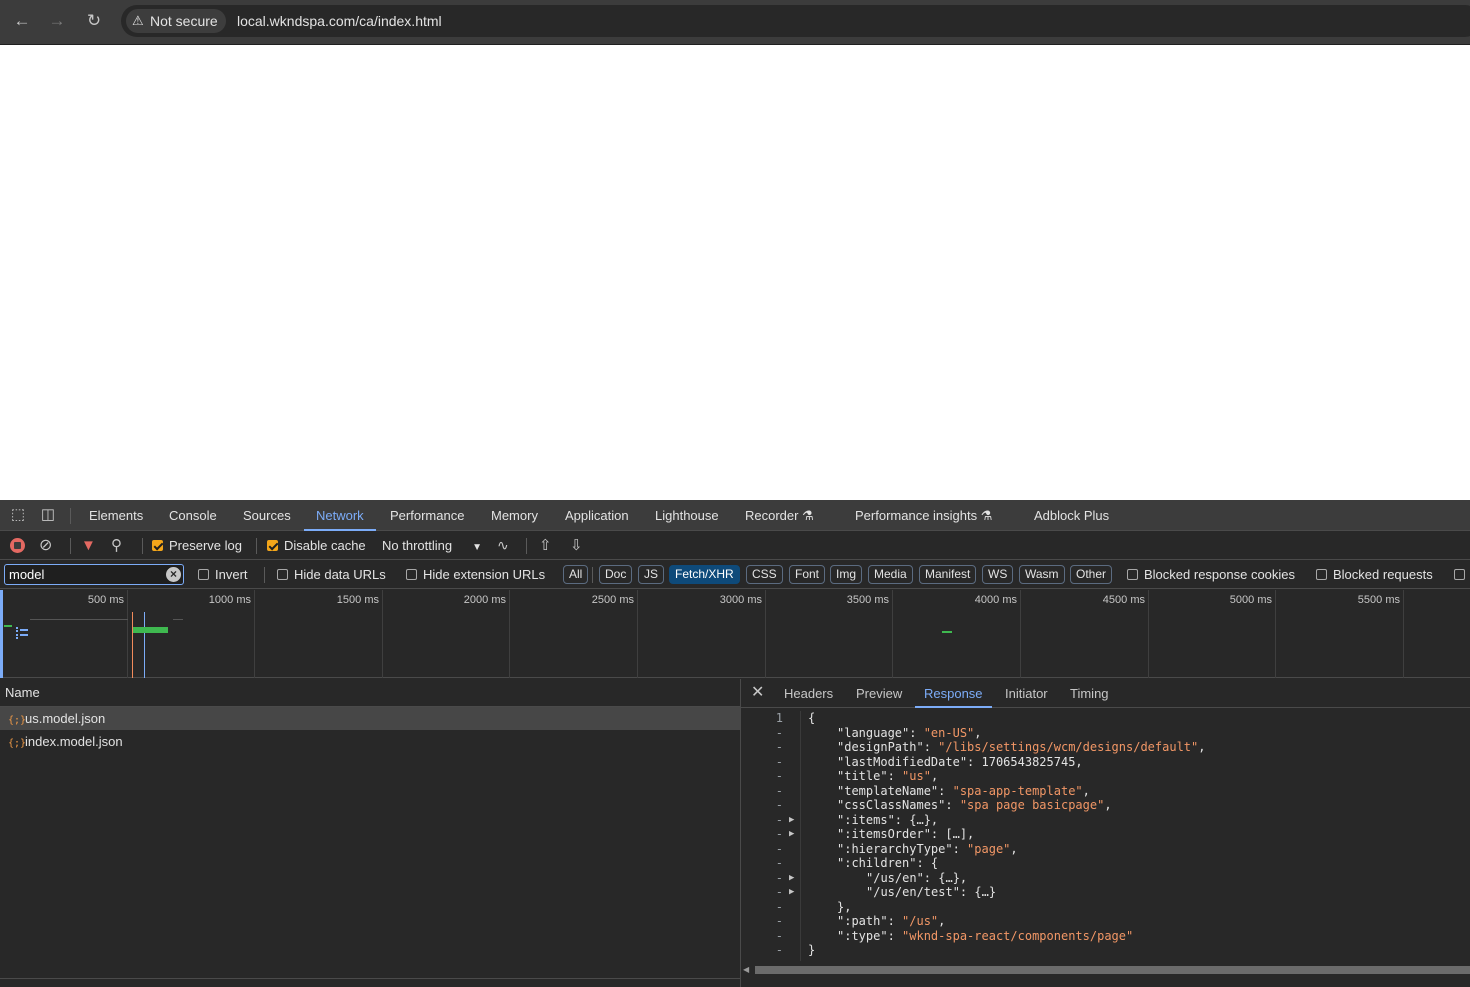 Image resolution: width=1470 pixels, height=987 pixels. Describe the element at coordinates (879, 693) in the screenshot. I see `tab-preview: Preview` at that location.